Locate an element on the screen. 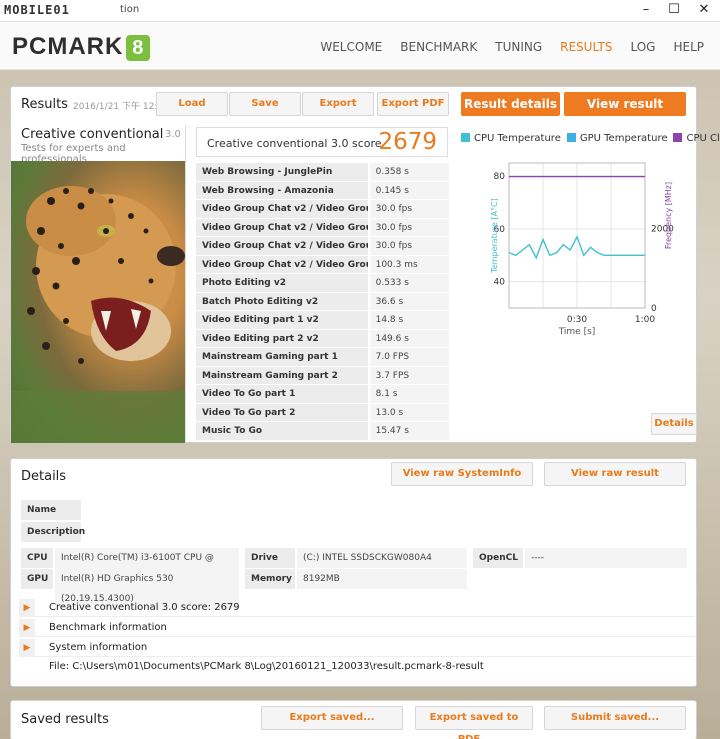 The image size is (720, 739). minimize-icon: – is located at coordinates (646, 11).